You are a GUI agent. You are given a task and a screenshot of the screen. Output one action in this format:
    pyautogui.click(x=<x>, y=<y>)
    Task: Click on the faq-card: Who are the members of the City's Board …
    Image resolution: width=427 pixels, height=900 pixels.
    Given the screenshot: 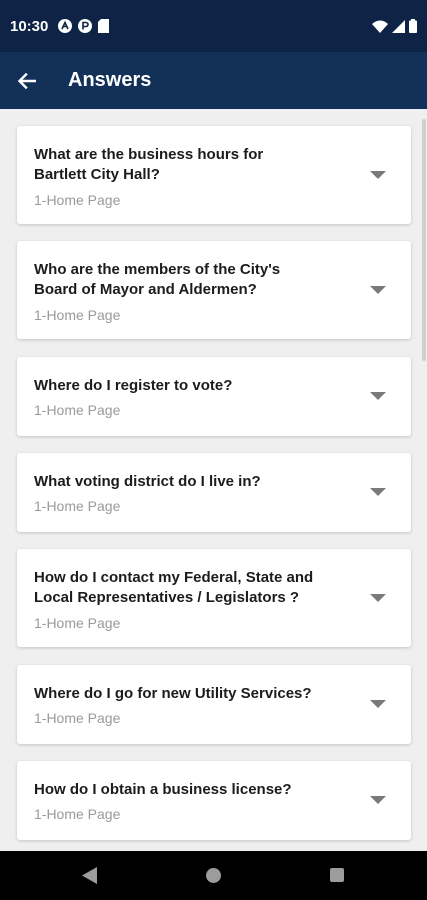 What is the action you would take?
    pyautogui.click(x=214, y=290)
    